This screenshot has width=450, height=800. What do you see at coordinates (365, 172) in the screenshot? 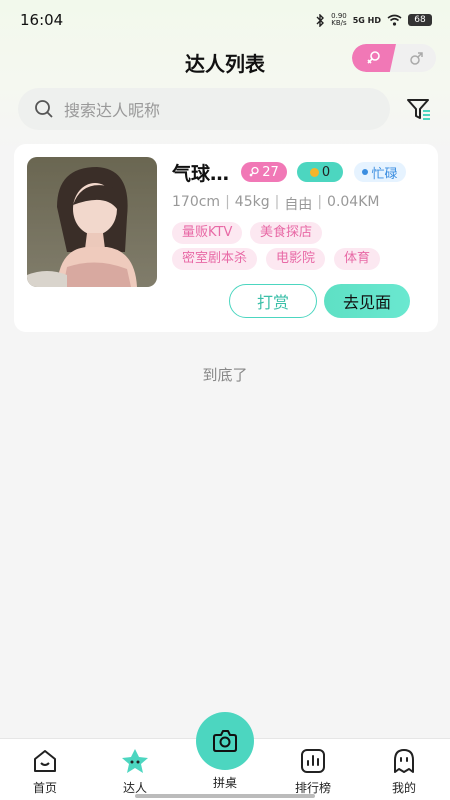
I see `status-dot-icon` at bounding box center [365, 172].